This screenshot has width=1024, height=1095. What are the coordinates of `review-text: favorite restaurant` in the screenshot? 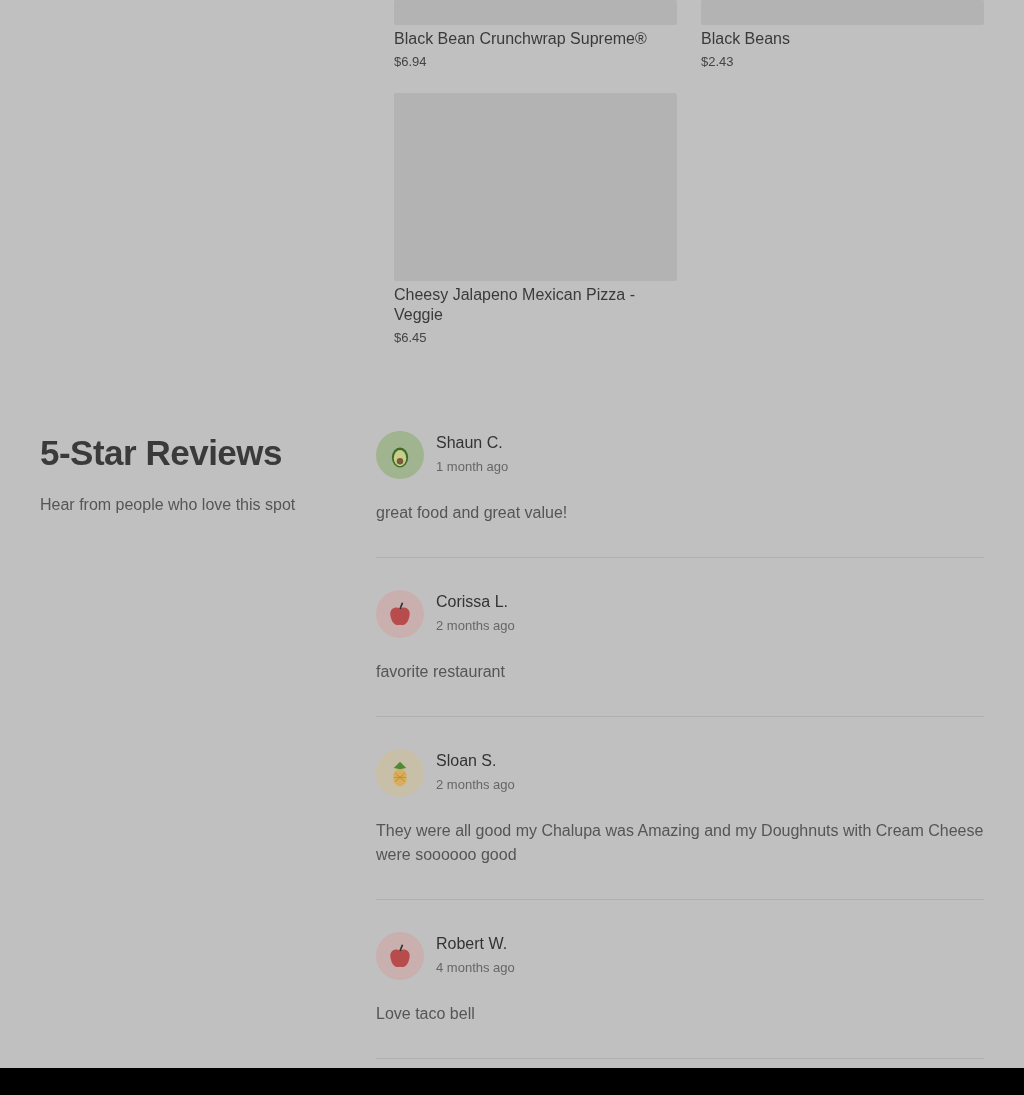 It's located at (441, 672).